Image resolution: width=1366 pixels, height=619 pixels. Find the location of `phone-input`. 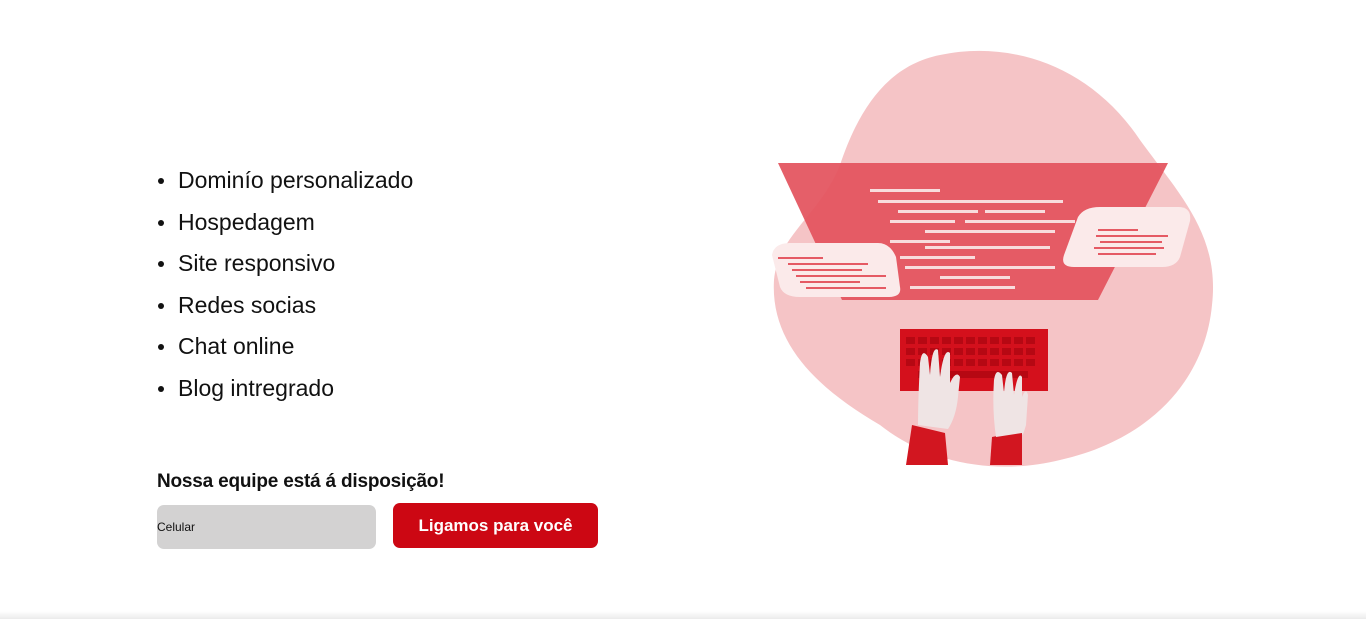

phone-input is located at coordinates (266, 527).